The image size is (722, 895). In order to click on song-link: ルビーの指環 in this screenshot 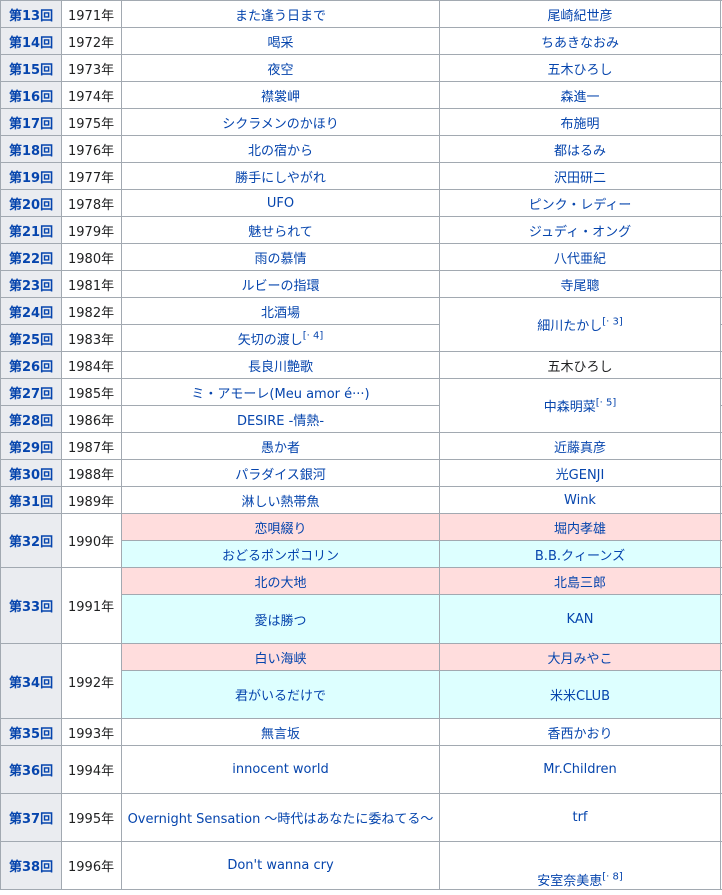, I will do `click(280, 286)`.